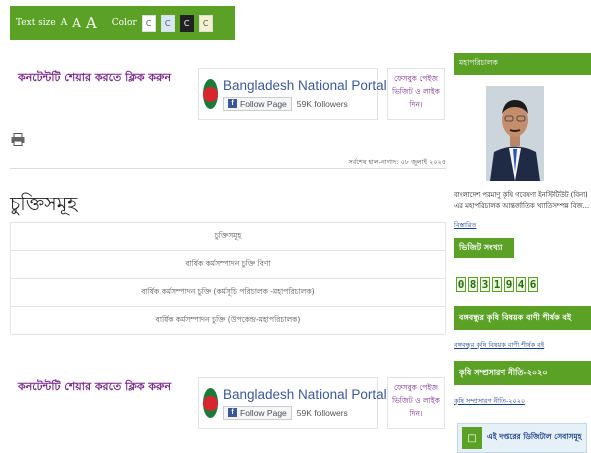 This screenshot has height=453, width=591. I want to click on extension-policy-heading: কৃষি সম্প্রসারণ নীতি-২০২০, so click(522, 373).